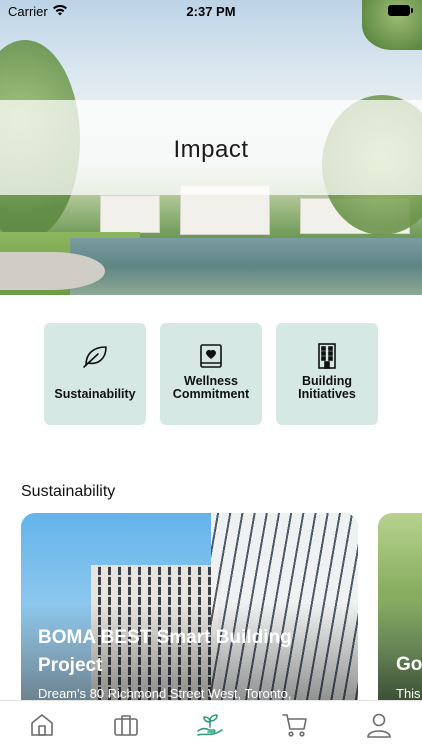  Describe the element at coordinates (327, 387) in the screenshot. I see `category-label: Building Initiatives` at that location.